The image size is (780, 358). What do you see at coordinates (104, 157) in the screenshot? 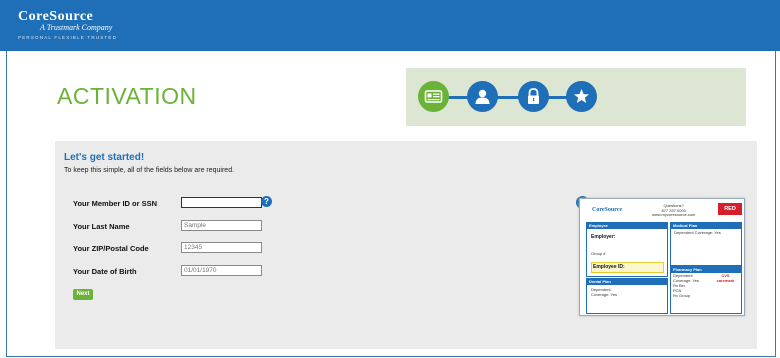
I see `form-heading: Let's get started!` at bounding box center [104, 157].